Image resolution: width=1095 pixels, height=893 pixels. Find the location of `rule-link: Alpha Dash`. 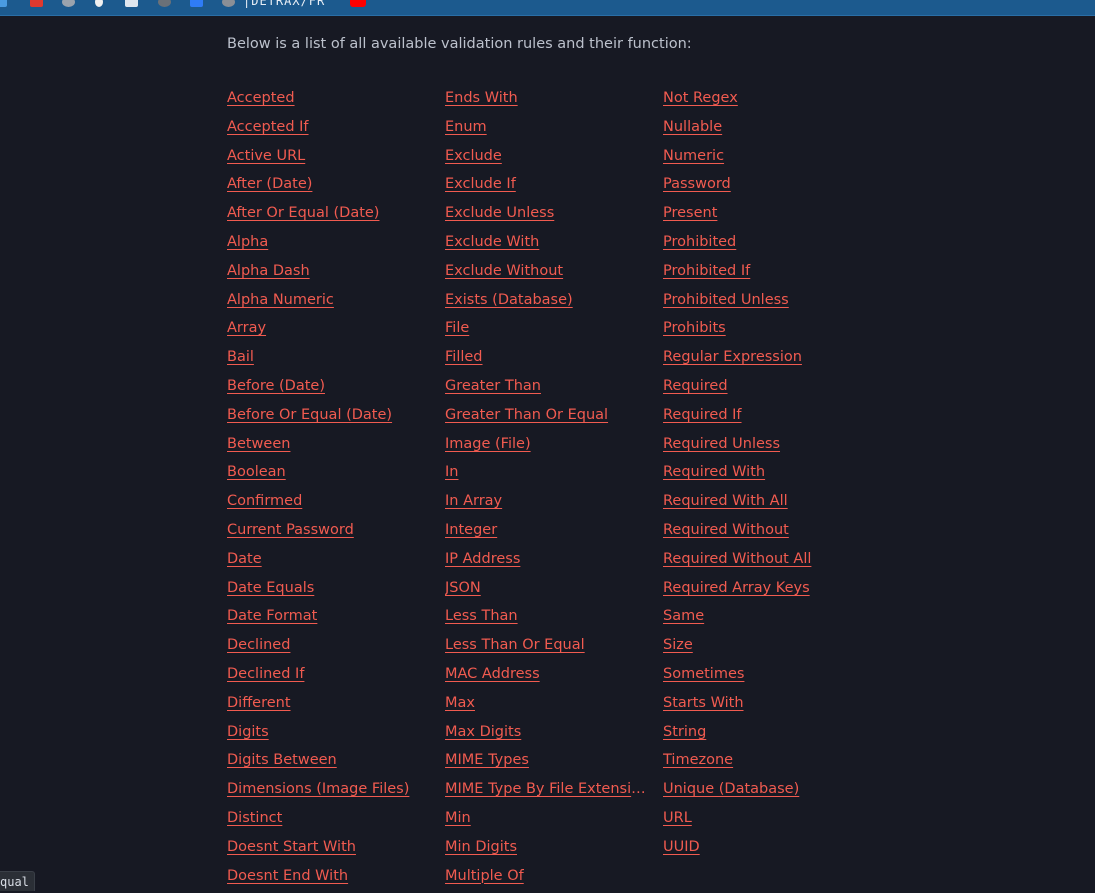

rule-link: Alpha Dash is located at coordinates (328, 273).